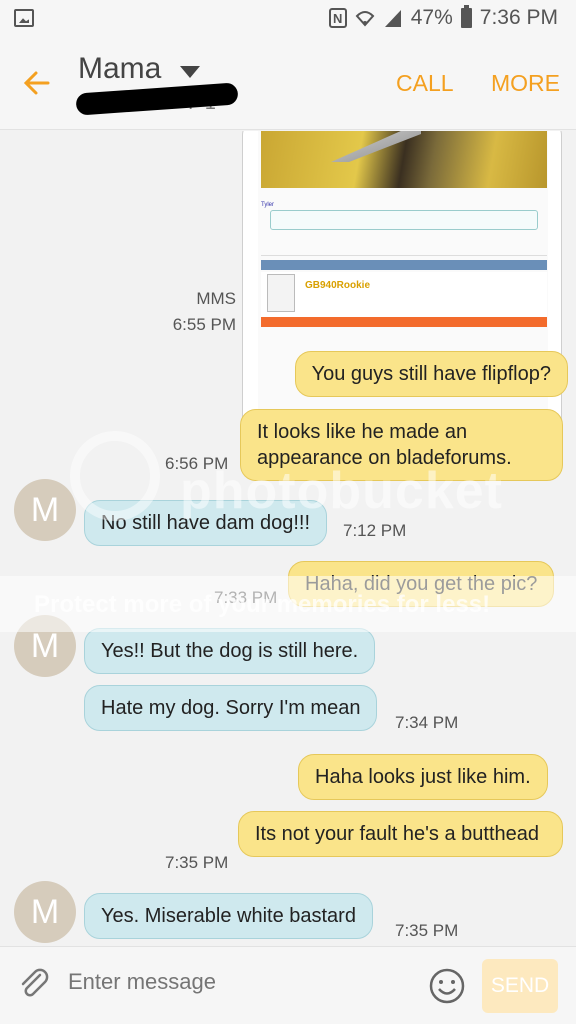  Describe the element at coordinates (119, 69) in the screenshot. I see `contact-name: Mama` at that location.